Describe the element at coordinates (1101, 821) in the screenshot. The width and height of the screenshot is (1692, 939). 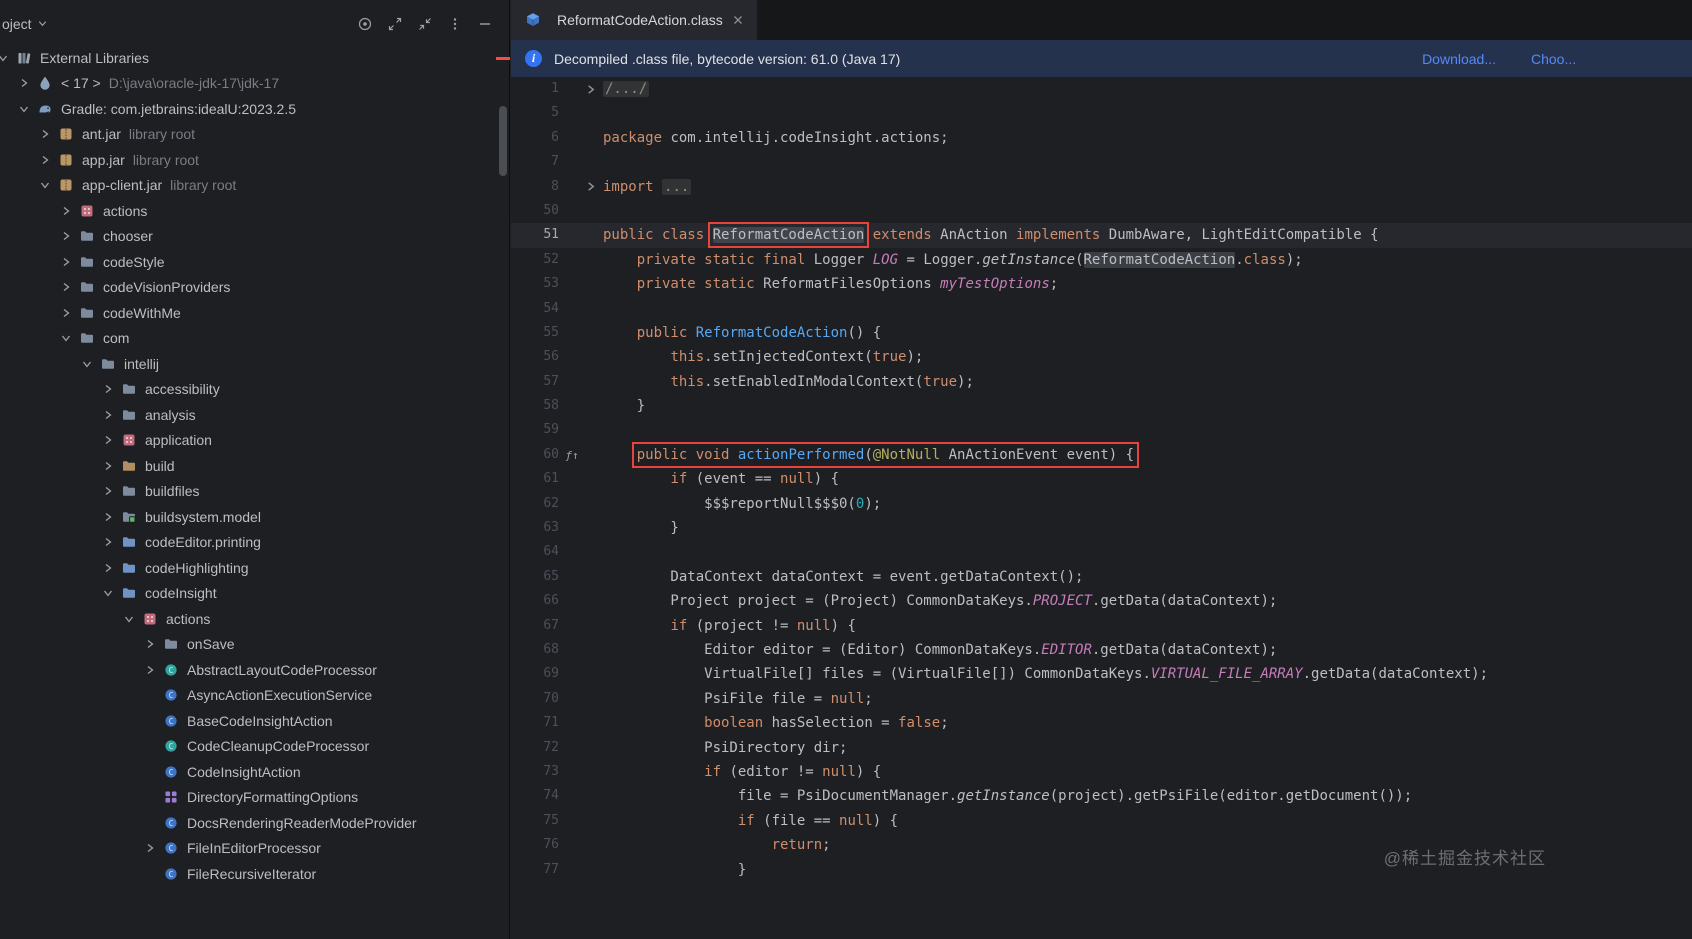
I see `code-line-75: 75 if (file == null) {` at that location.